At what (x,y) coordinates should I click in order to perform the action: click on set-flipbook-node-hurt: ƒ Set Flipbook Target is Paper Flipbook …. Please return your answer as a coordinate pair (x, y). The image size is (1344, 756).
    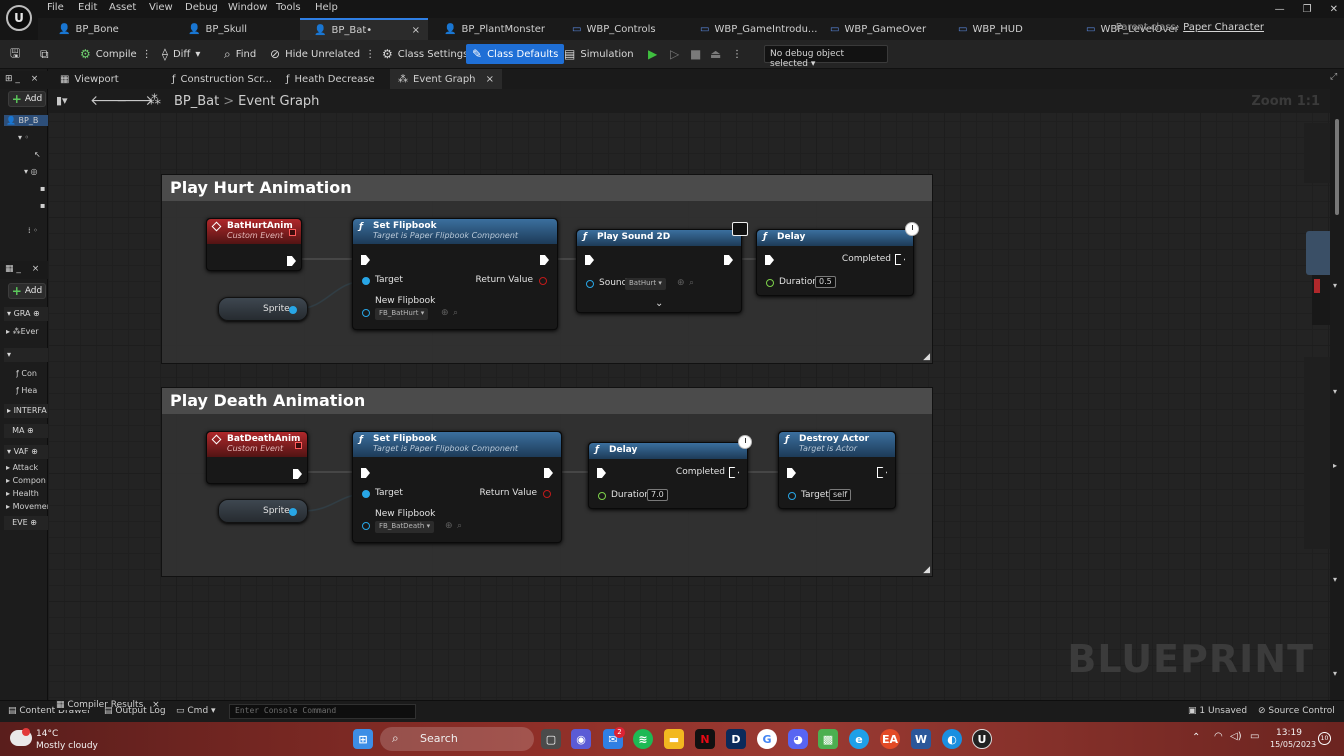
    Looking at the image, I should click on (455, 274).